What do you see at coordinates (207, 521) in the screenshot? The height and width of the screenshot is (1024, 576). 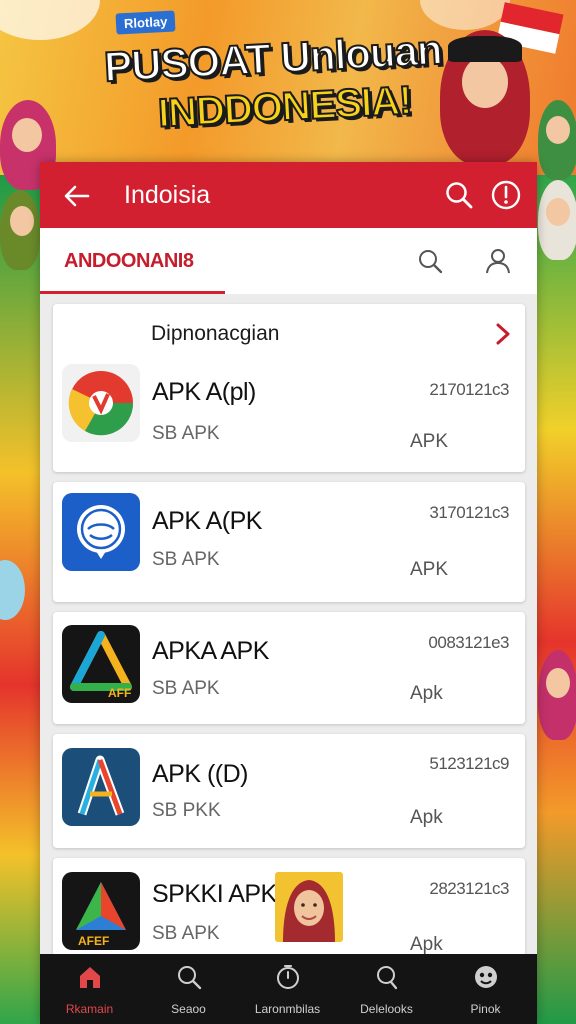 I see `app-name: APK A(PK` at bounding box center [207, 521].